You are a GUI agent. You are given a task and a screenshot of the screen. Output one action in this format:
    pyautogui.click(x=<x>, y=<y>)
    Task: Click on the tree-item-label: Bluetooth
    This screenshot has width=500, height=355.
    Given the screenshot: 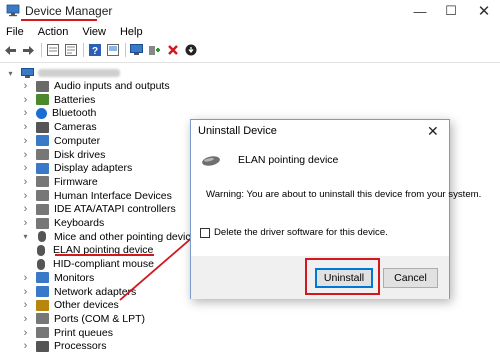 What is the action you would take?
    pyautogui.click(x=74, y=113)
    